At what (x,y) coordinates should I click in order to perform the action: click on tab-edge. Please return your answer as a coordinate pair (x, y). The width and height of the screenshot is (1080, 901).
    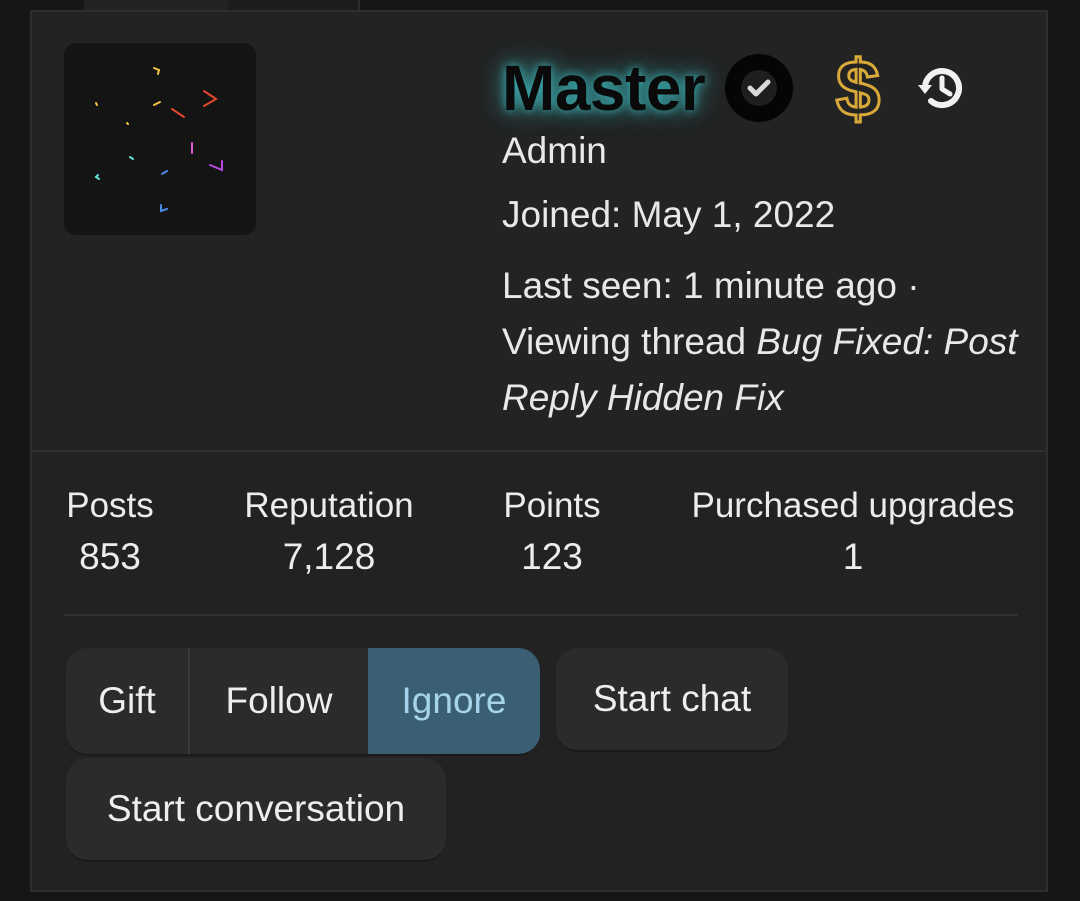
    Looking at the image, I should click on (156, 5).